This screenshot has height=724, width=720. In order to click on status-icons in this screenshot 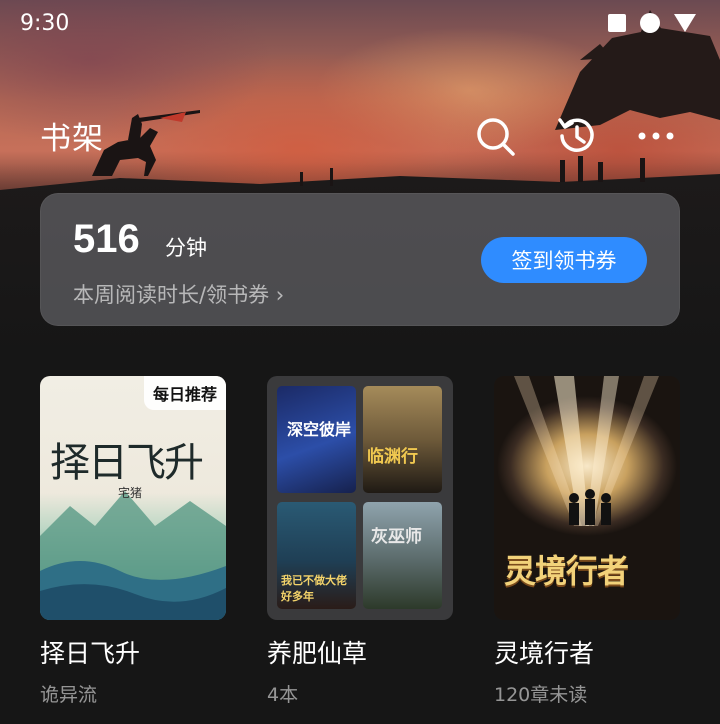, I will do `click(652, 23)`.